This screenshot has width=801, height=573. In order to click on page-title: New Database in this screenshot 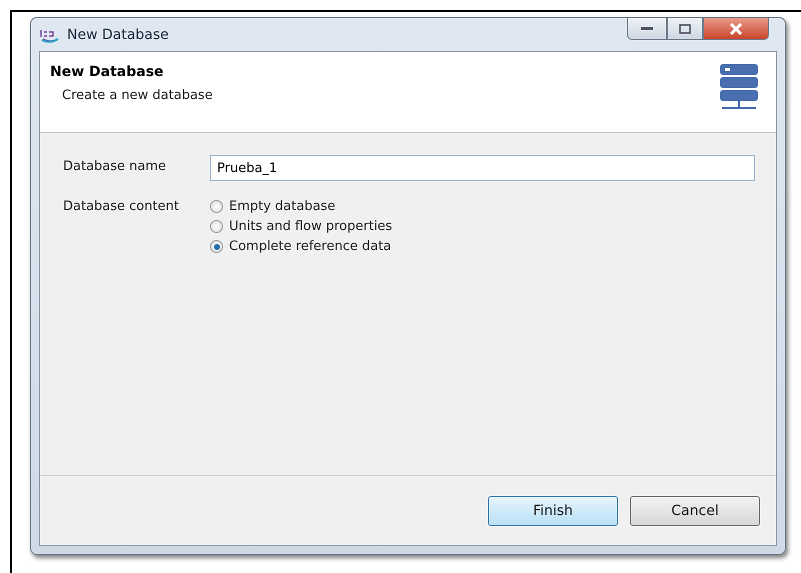, I will do `click(107, 72)`.